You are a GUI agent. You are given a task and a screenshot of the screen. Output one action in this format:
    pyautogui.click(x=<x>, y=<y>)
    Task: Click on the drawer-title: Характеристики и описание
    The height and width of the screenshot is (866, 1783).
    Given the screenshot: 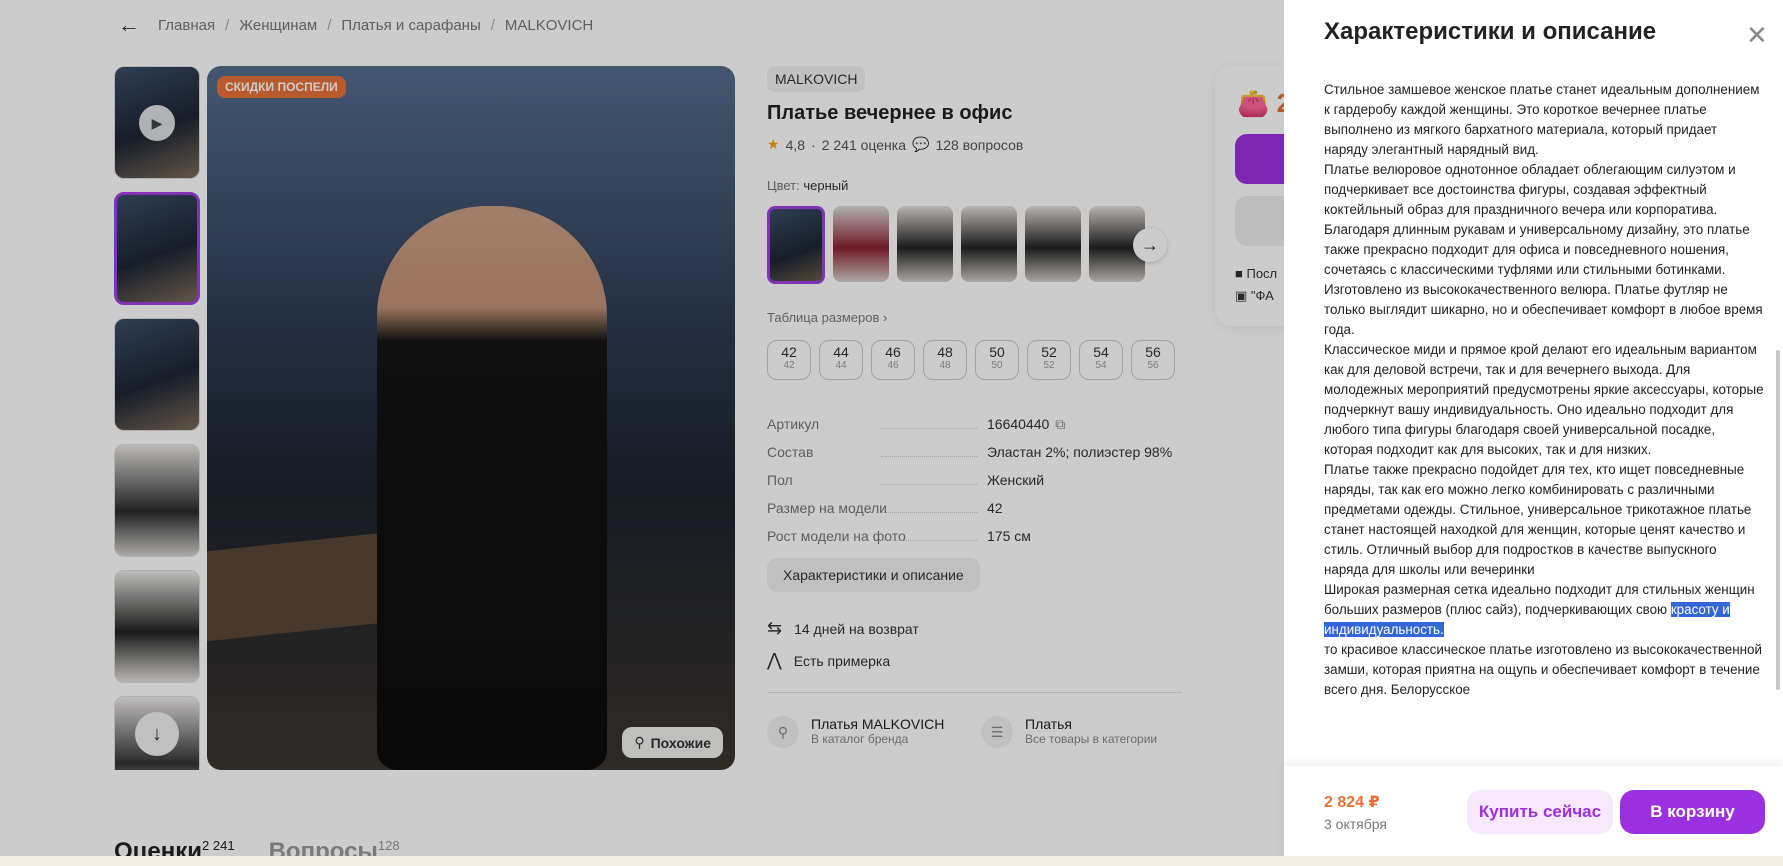 What is the action you would take?
    pyautogui.click(x=1490, y=31)
    